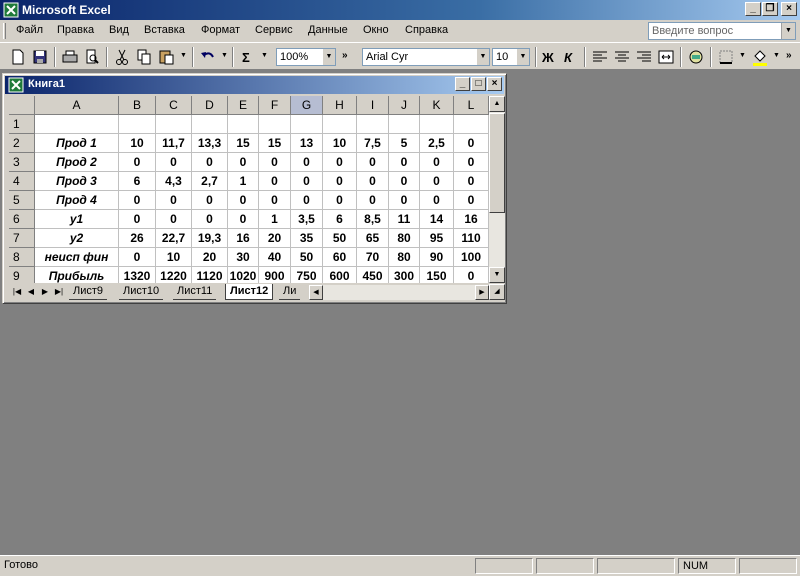  Describe the element at coordinates (482, 292) in the screenshot. I see `scroll-right-icon: ▶` at that location.